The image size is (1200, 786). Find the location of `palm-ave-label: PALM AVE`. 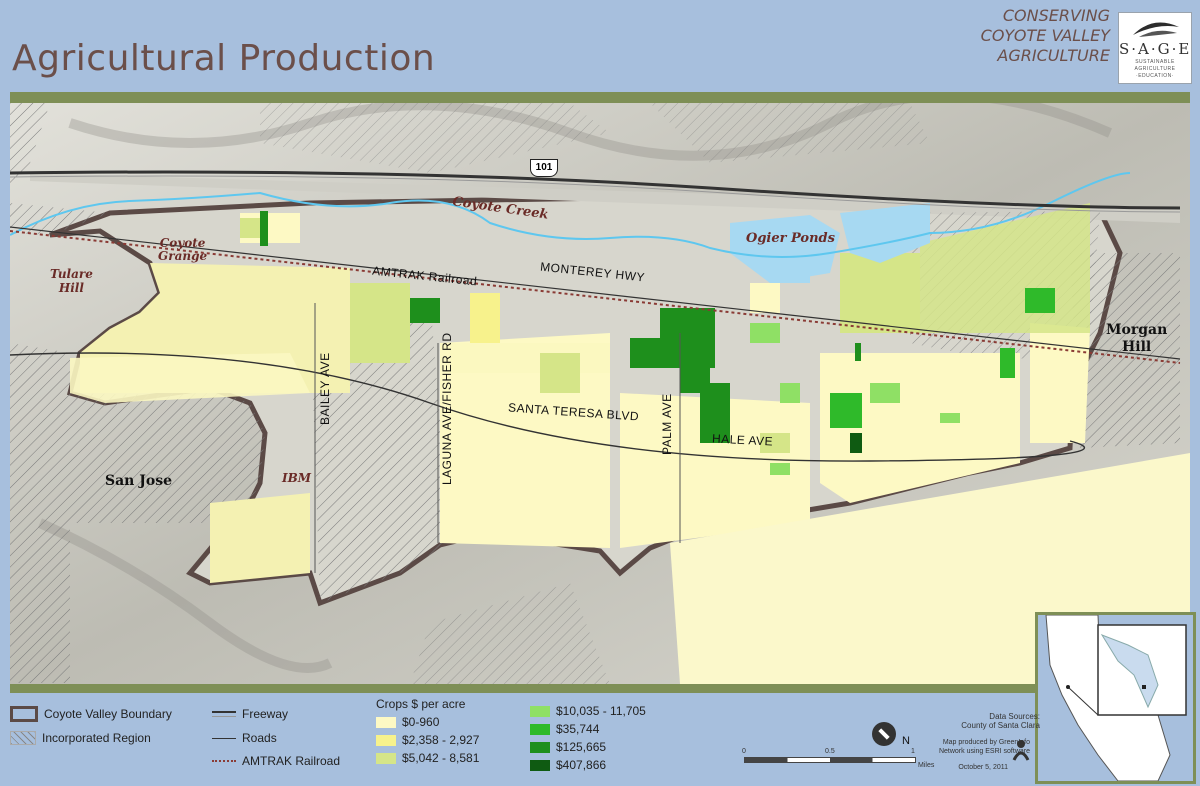

palm-ave-label: PALM AVE is located at coordinates (667, 424).